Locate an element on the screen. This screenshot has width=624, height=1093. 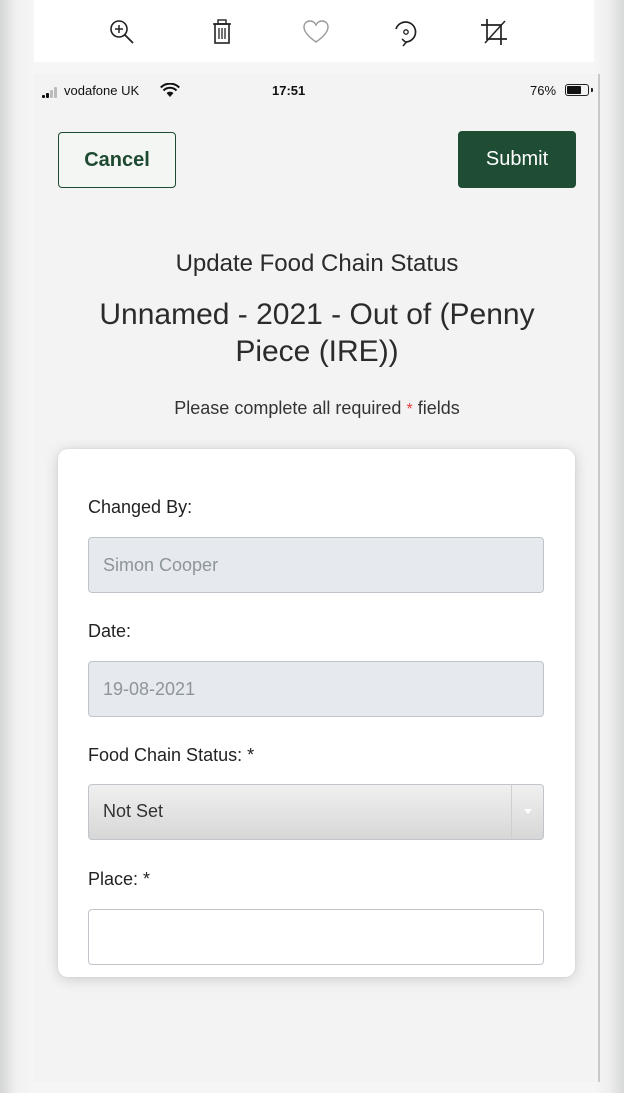
page-subtitle: Update Food Chain Status is located at coordinates (317, 263).